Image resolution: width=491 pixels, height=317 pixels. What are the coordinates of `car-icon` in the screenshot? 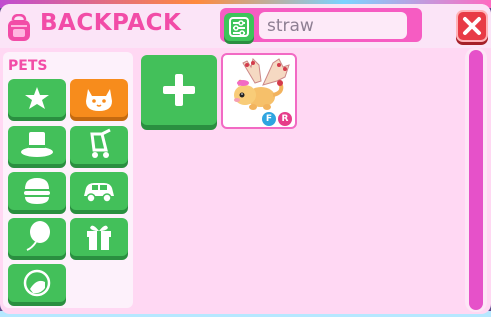 It's located at (99, 193).